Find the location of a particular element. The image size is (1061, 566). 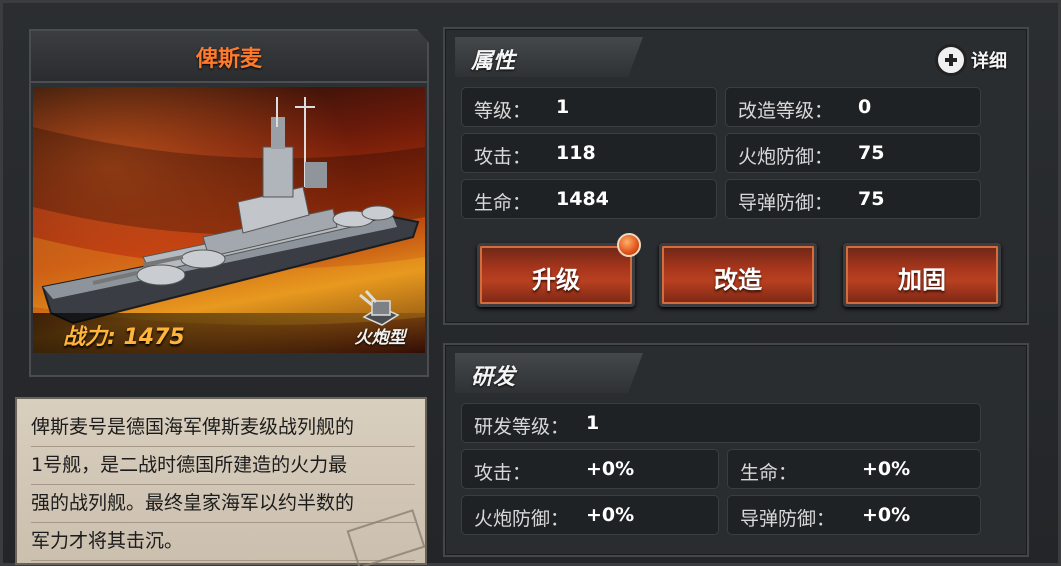

detail-button: 详细 is located at coordinates (971, 60).